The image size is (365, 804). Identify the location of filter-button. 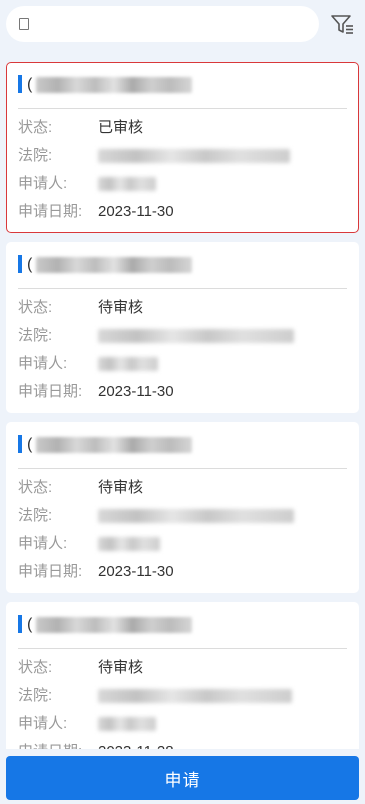
(342, 24).